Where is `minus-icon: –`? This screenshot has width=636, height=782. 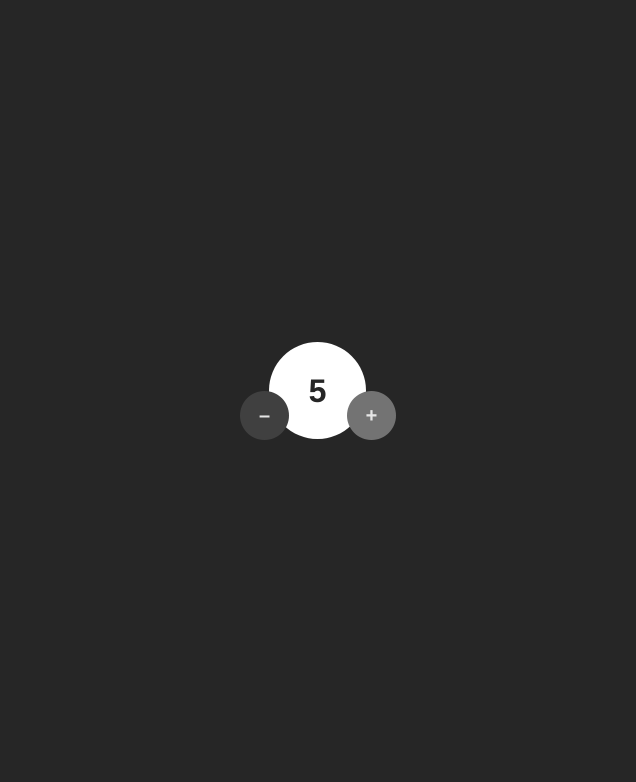
minus-icon: – is located at coordinates (264, 415).